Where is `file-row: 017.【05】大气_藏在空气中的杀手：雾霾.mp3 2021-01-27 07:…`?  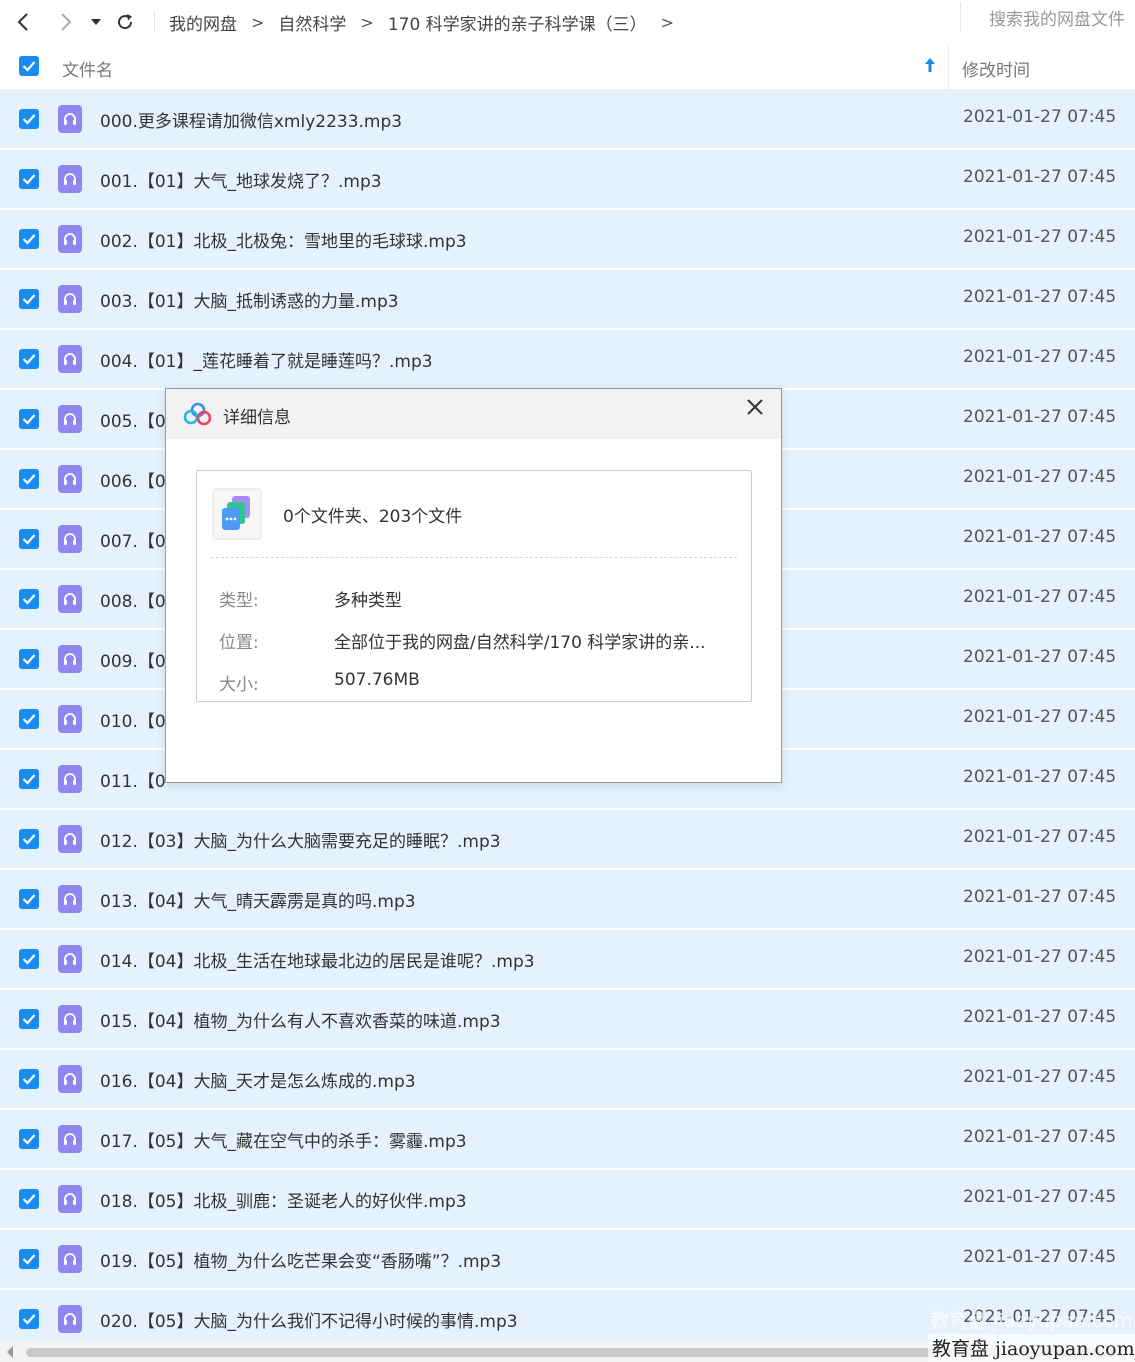
file-row: 017.【05】大气_藏在空气中的杀手：雾霾.mp3 2021-01-27 07:… is located at coordinates (567, 1140).